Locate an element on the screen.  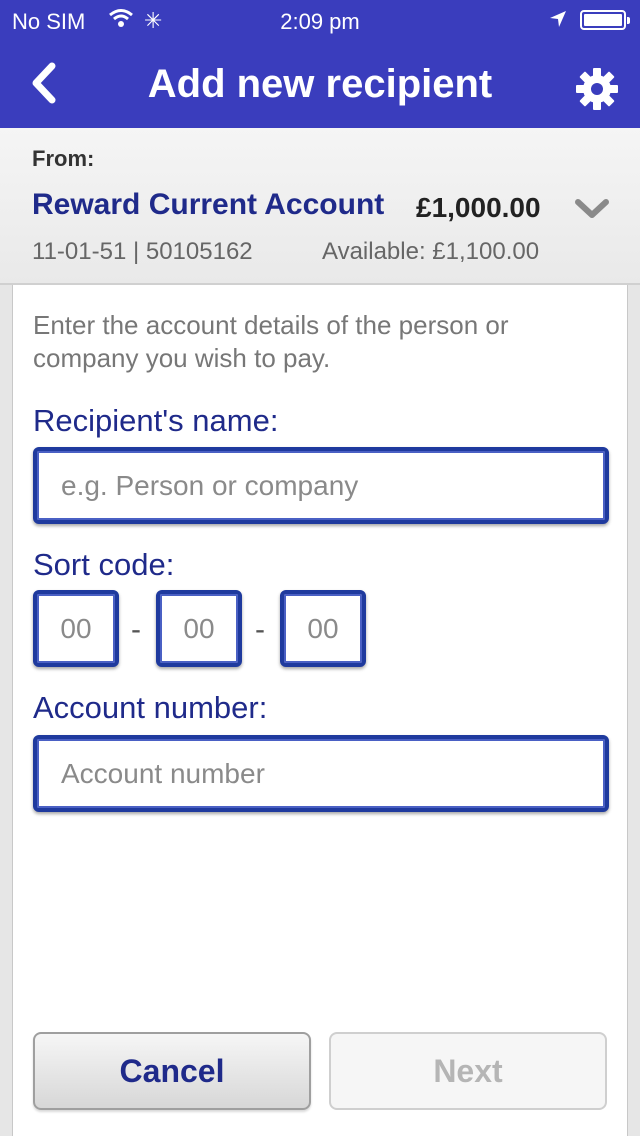
page-title: Add new recipient is located at coordinates (320, 84).